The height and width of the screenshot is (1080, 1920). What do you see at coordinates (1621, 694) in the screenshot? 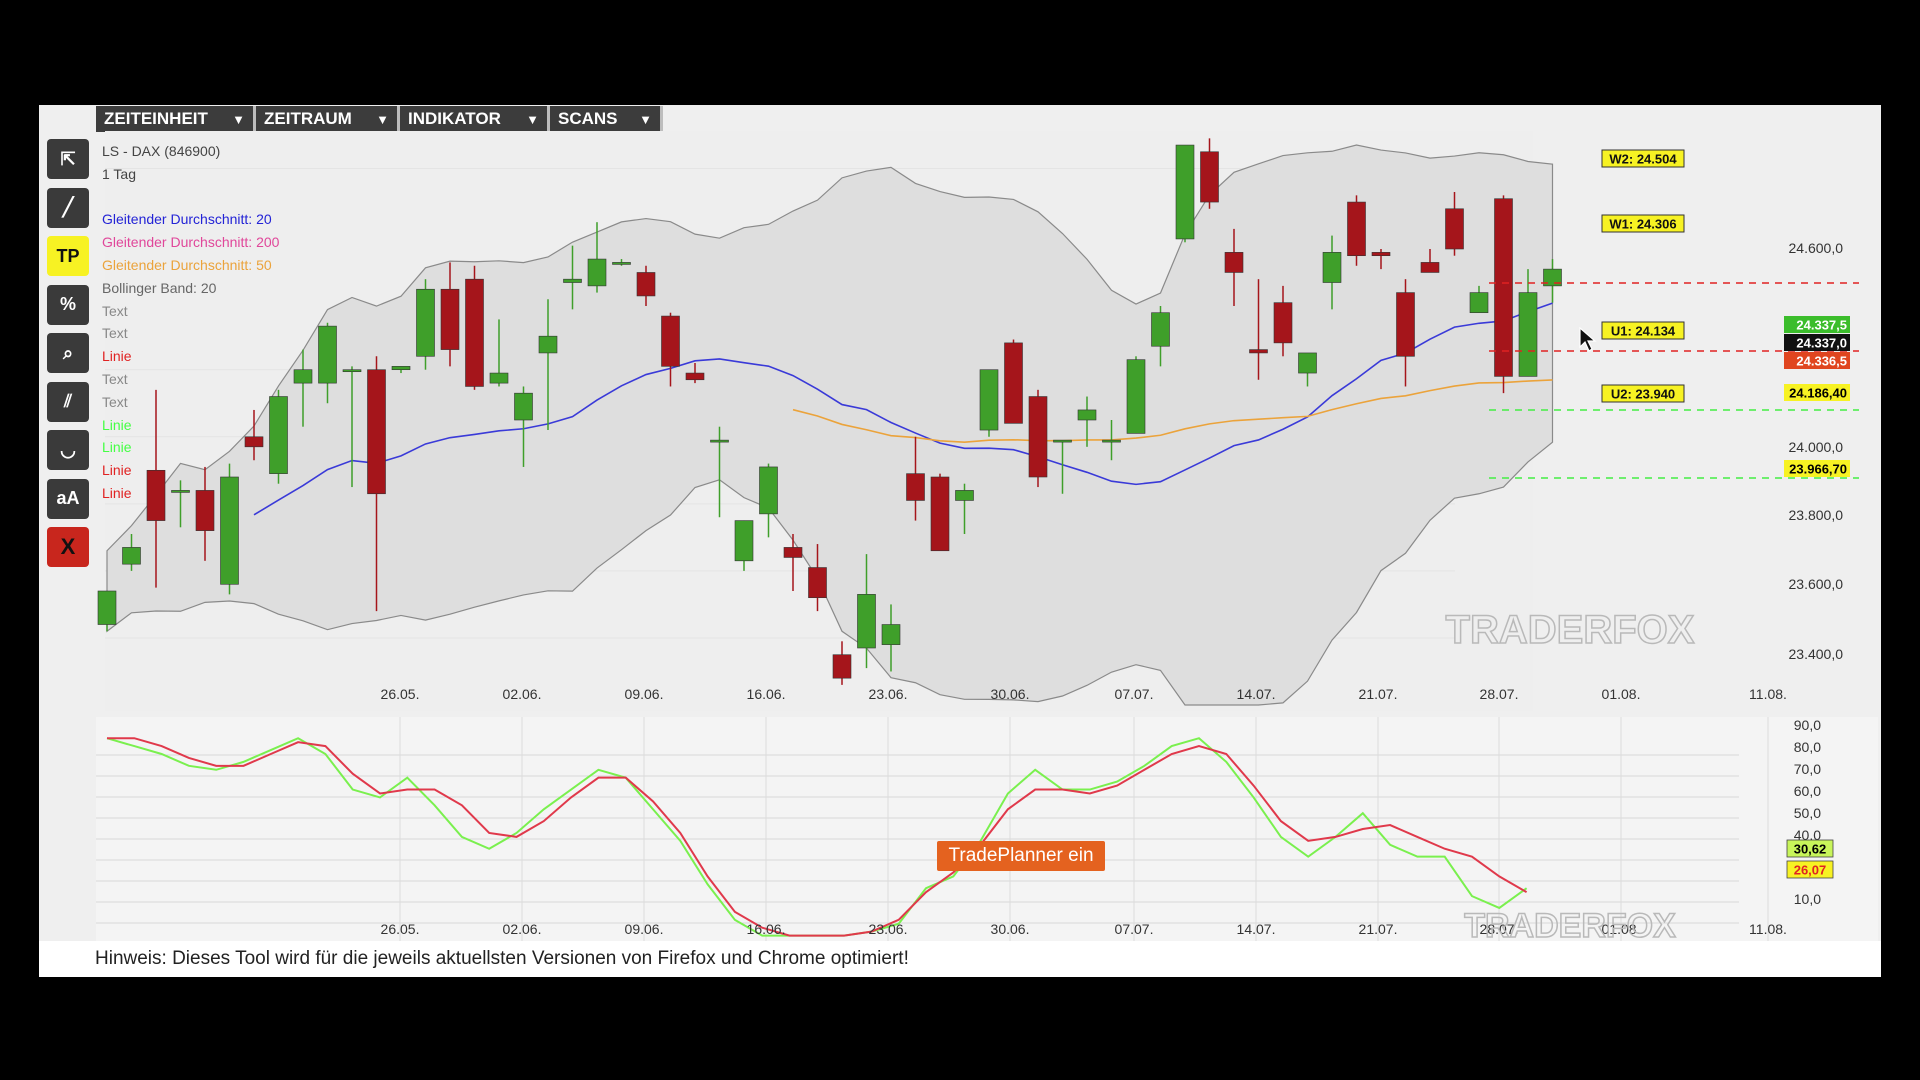
I see `x-tick-label: 01.08.` at bounding box center [1621, 694].